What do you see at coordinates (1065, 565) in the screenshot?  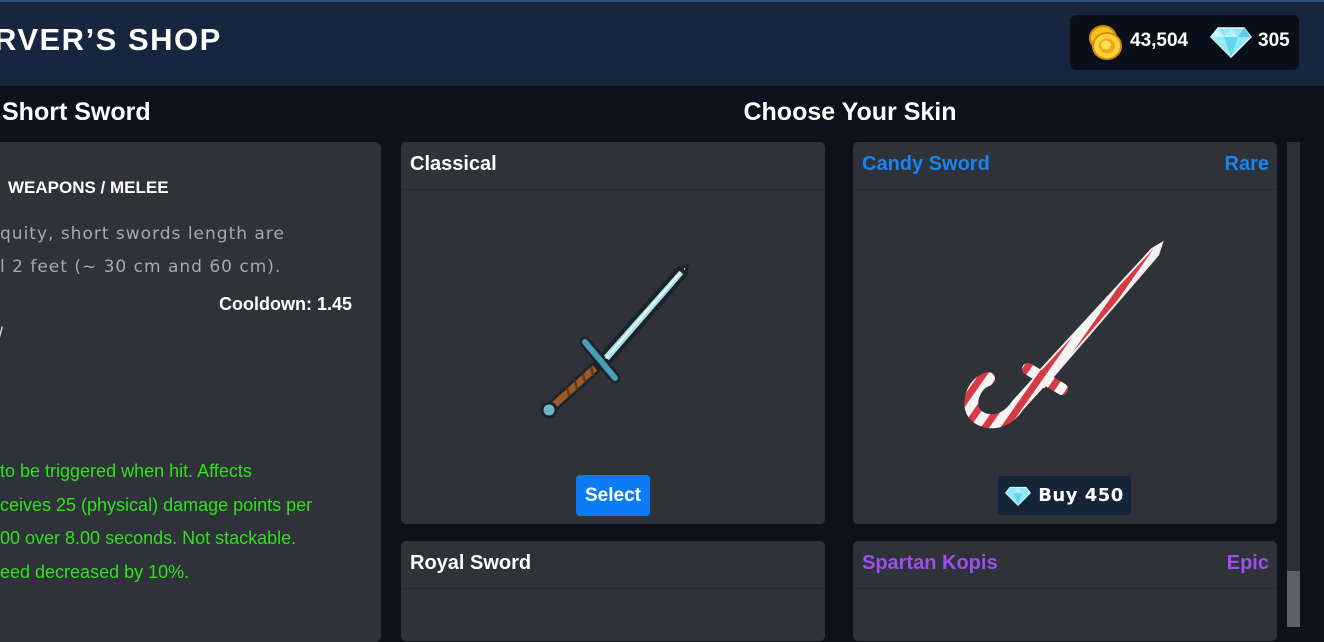 I see `card-header: Spartan Kopis Epic` at bounding box center [1065, 565].